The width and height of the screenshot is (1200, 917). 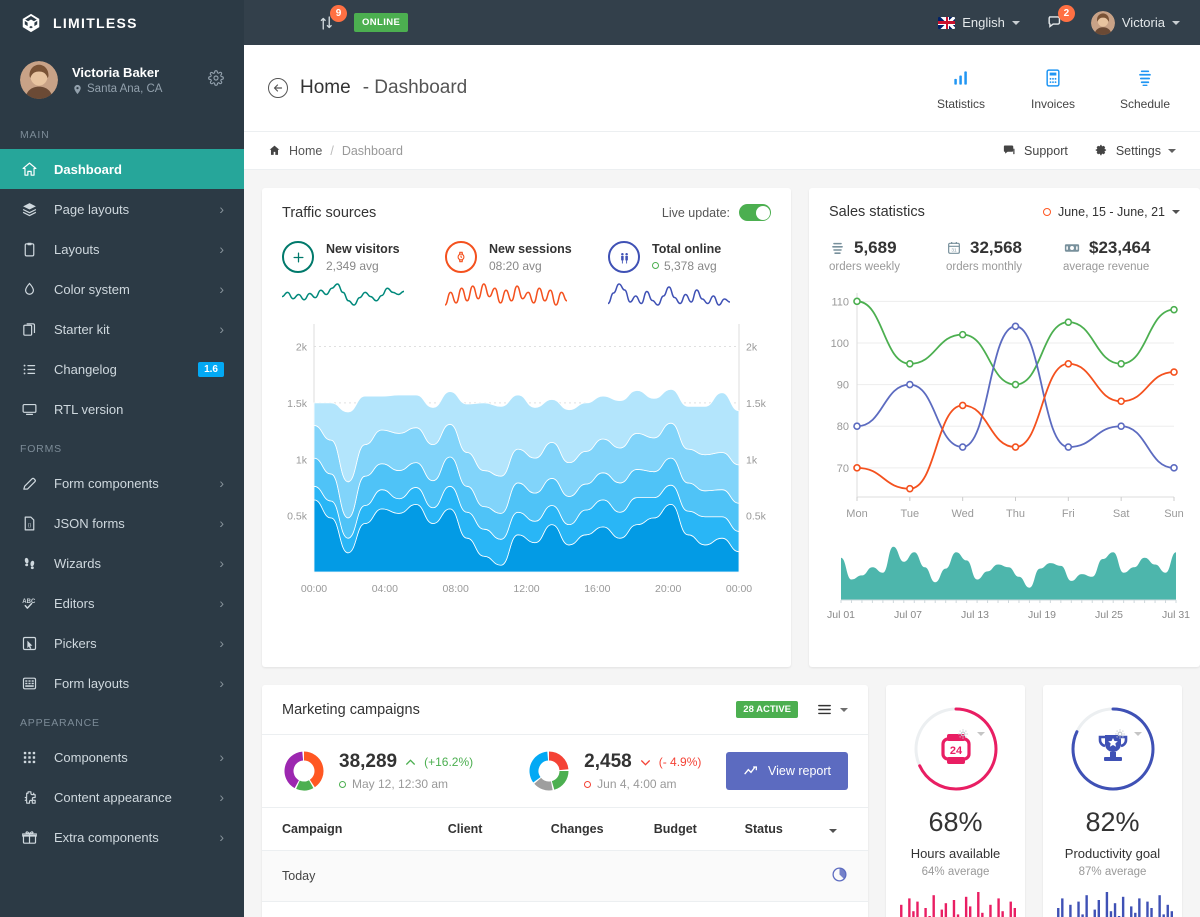 I want to click on back-arrow-icon, so click(x=278, y=88).